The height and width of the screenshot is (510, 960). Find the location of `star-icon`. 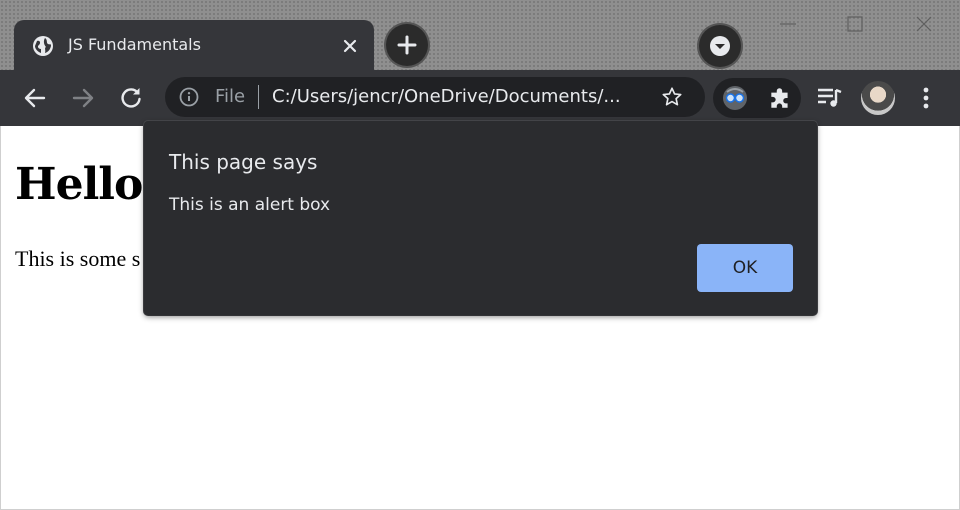

star-icon is located at coordinates (672, 97).